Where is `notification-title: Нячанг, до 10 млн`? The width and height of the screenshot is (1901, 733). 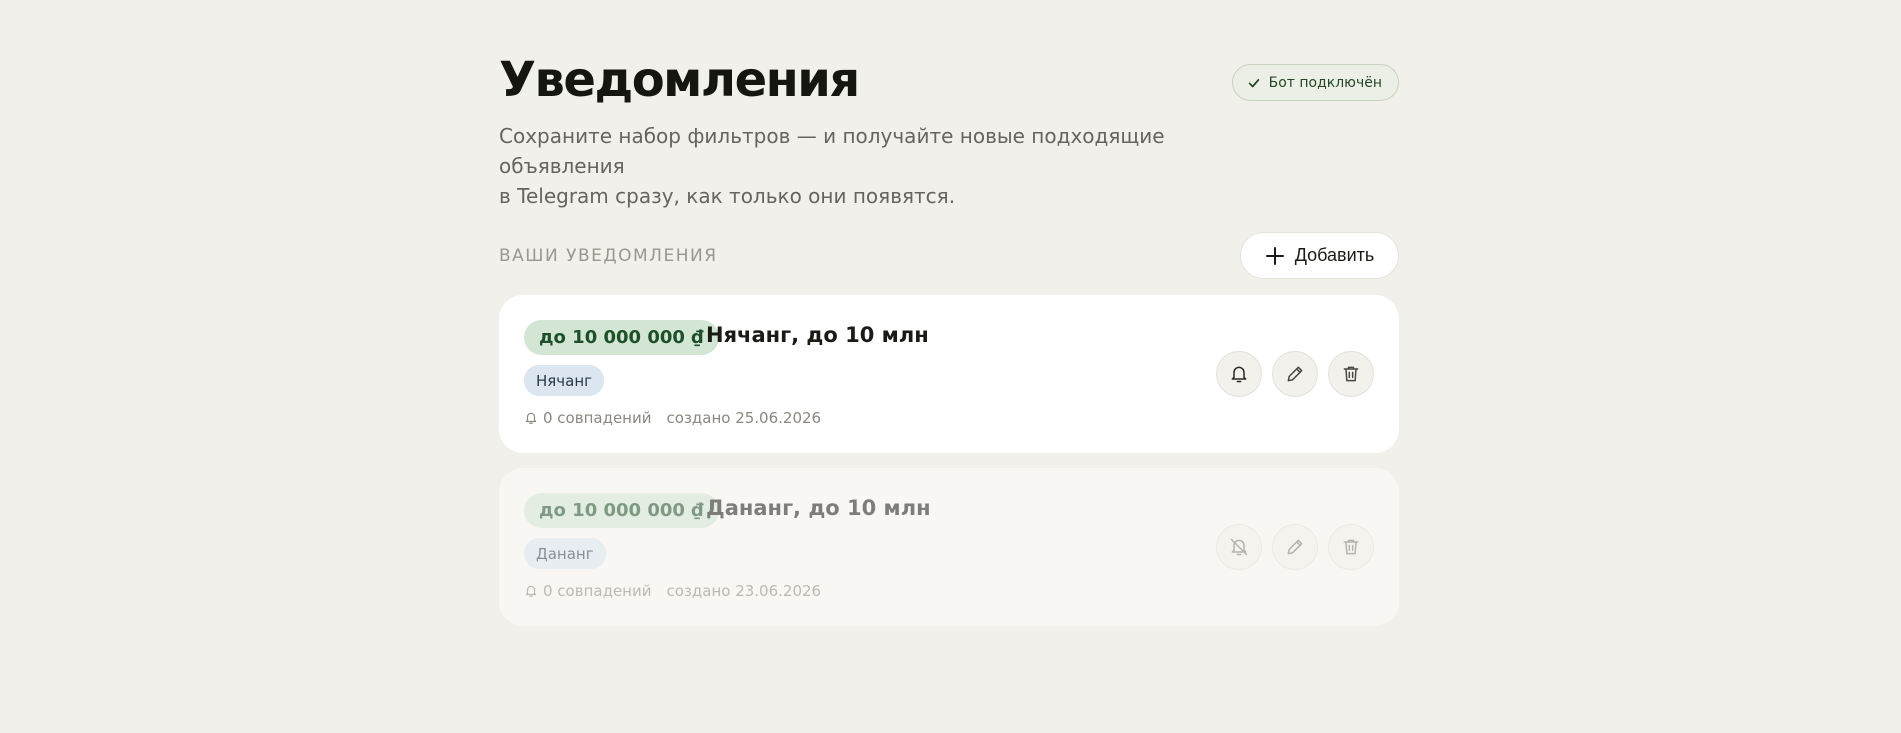
notification-title: Нячанг, до 10 млн is located at coordinates (817, 335).